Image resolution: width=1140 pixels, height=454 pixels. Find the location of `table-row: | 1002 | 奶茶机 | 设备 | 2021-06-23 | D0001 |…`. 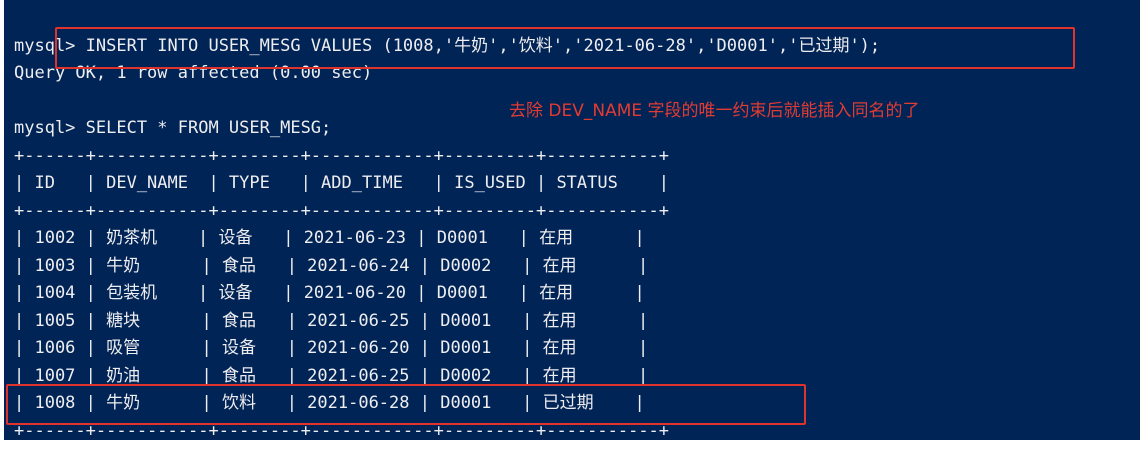

table-row: | 1002 | 奶茶机 | 设备 | 2021-06-23 | D0001 |… is located at coordinates (329, 238).